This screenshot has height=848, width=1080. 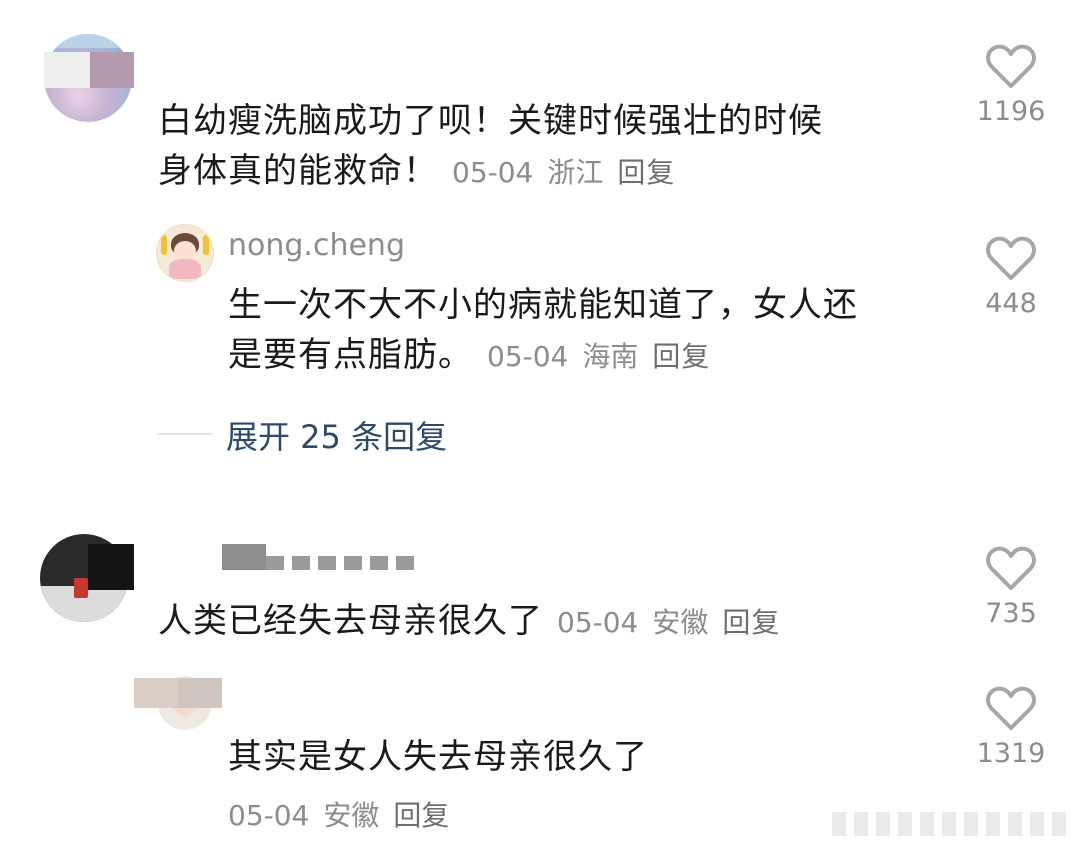 I want to click on expand-replies-label: 展开 25 条回复, so click(x=336, y=435).